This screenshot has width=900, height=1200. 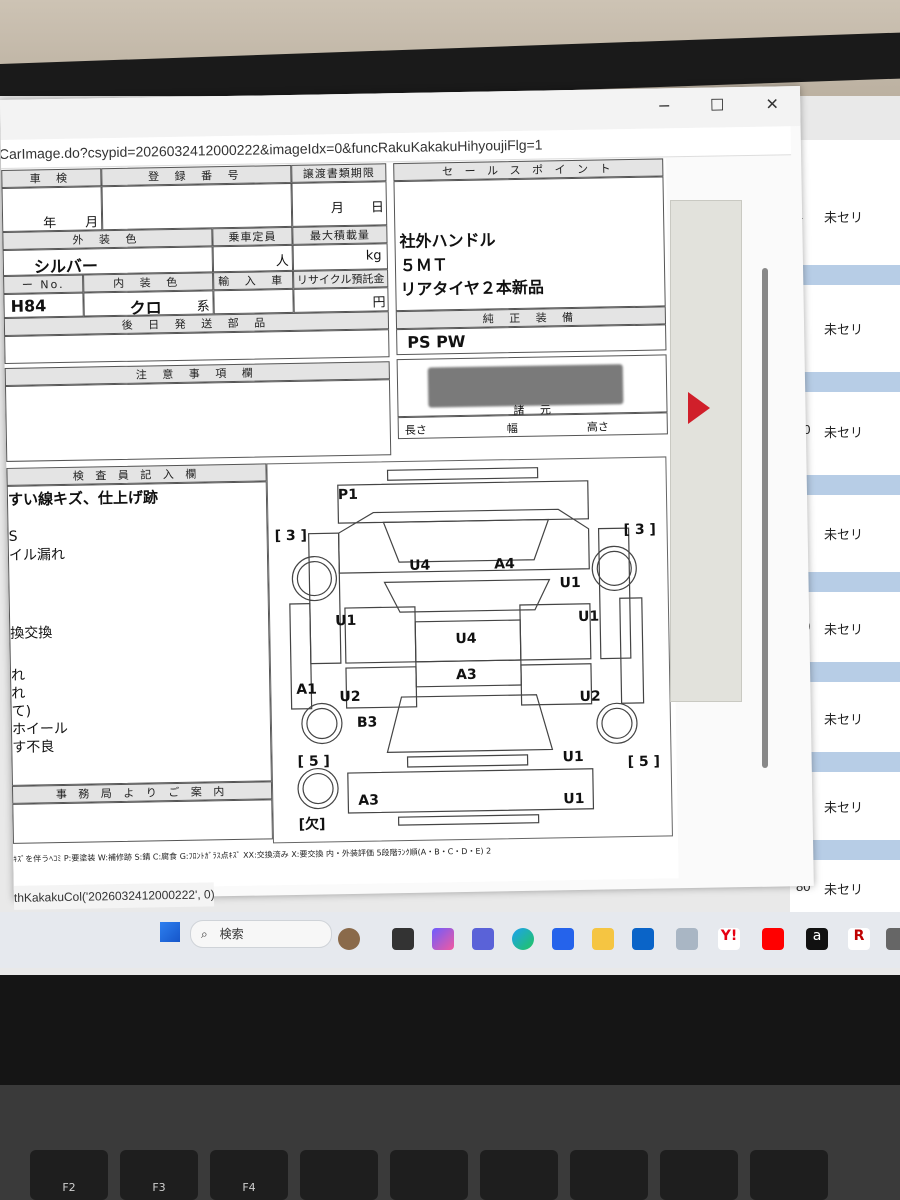 What do you see at coordinates (170, 932) in the screenshot?
I see `start-icon` at bounding box center [170, 932].